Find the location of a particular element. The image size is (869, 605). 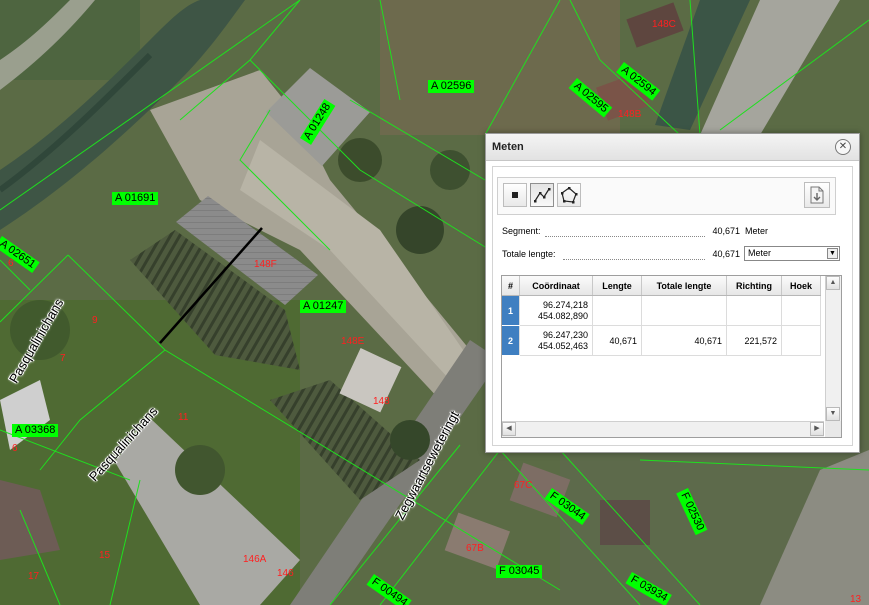

house-number: 148F is located at coordinates (265, 264).